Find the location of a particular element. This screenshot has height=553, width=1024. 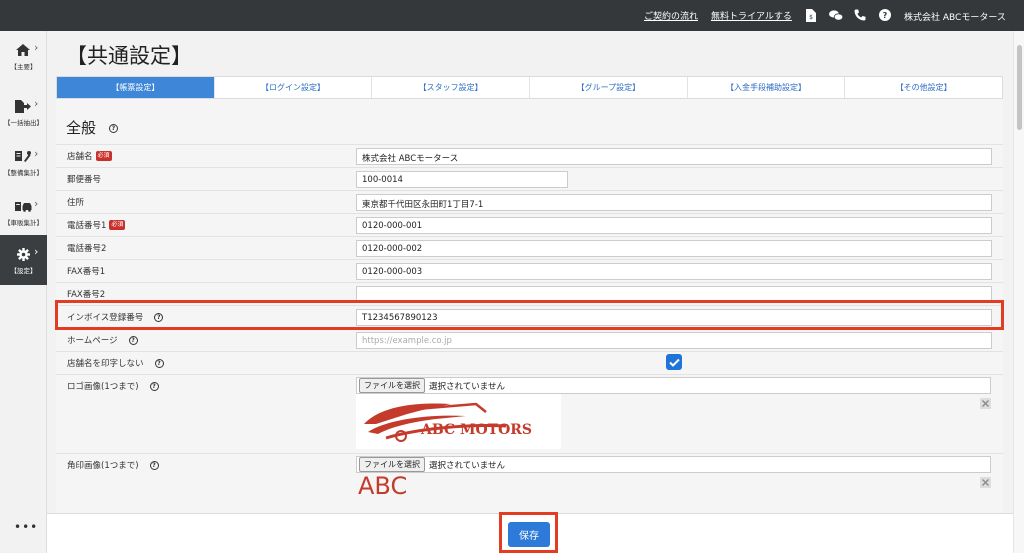

form-row-store-name: 店舗名 必須 株式会社 ABCモータース is located at coordinates (529, 155).